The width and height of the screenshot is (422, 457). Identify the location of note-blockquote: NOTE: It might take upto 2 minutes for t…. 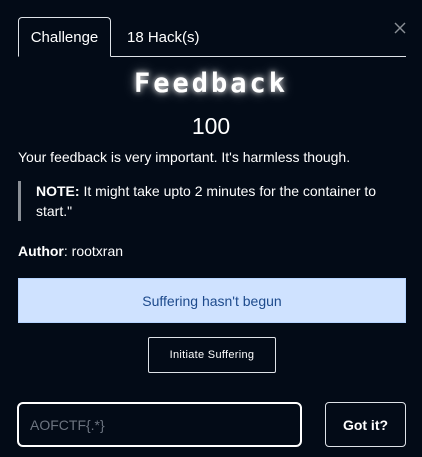
(203, 201).